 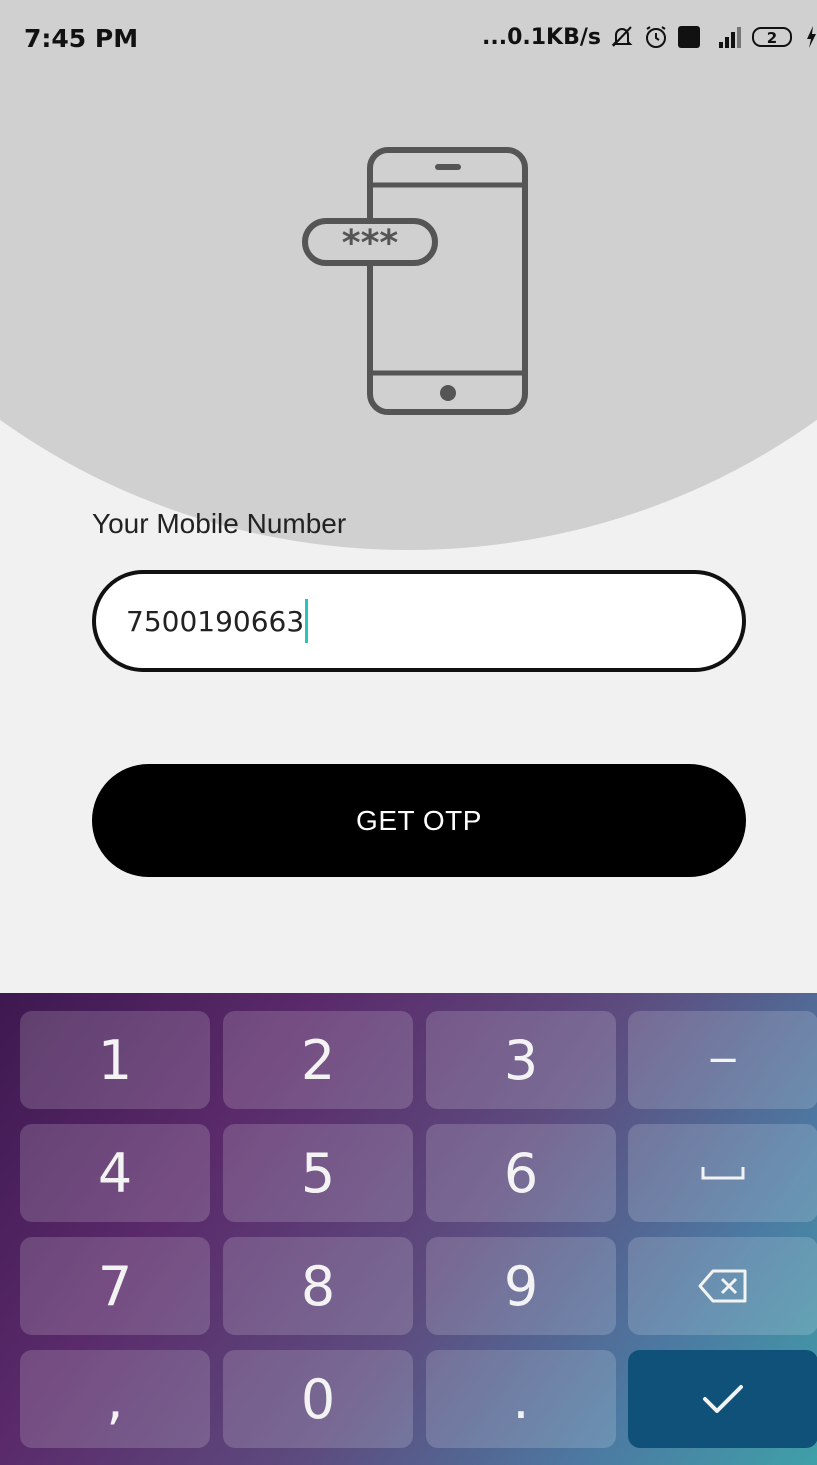 I want to click on status-time: 7:45 PM, so click(x=81, y=38).